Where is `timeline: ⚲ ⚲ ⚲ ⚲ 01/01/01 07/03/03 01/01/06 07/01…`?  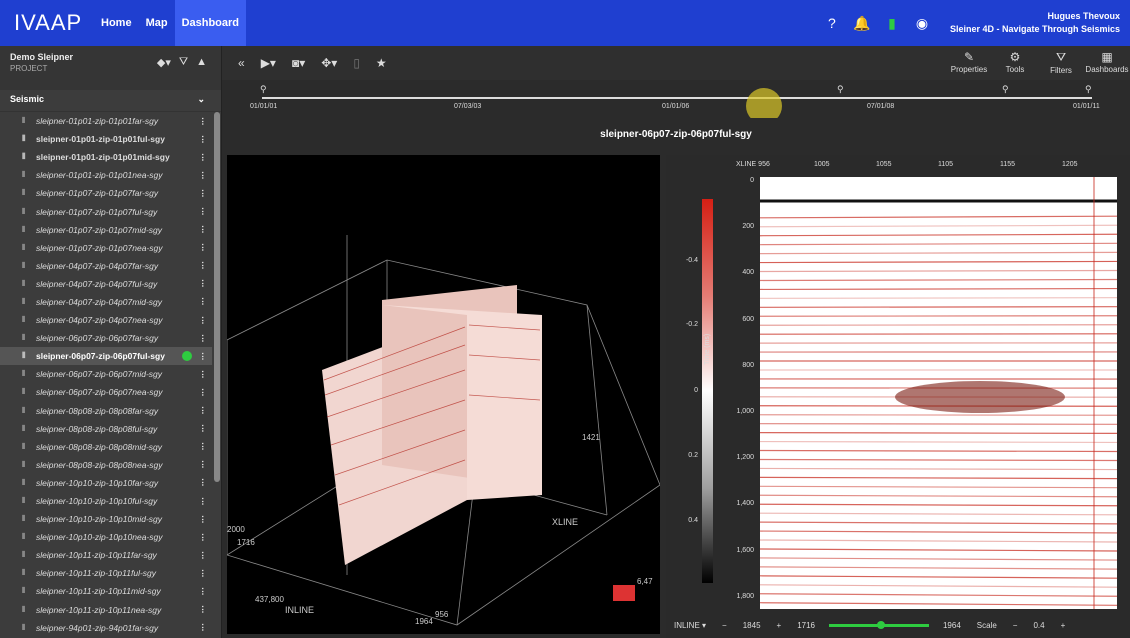 timeline: ⚲ ⚲ ⚲ ⚲ 01/01/01 07/03/03 01/01/06 07/01… is located at coordinates (676, 102).